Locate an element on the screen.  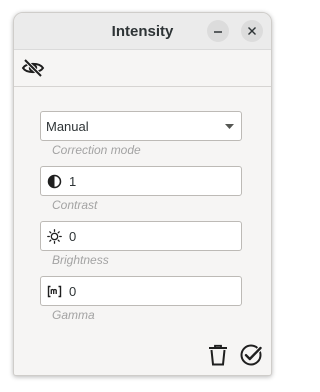
apply-button is located at coordinates (251, 355).